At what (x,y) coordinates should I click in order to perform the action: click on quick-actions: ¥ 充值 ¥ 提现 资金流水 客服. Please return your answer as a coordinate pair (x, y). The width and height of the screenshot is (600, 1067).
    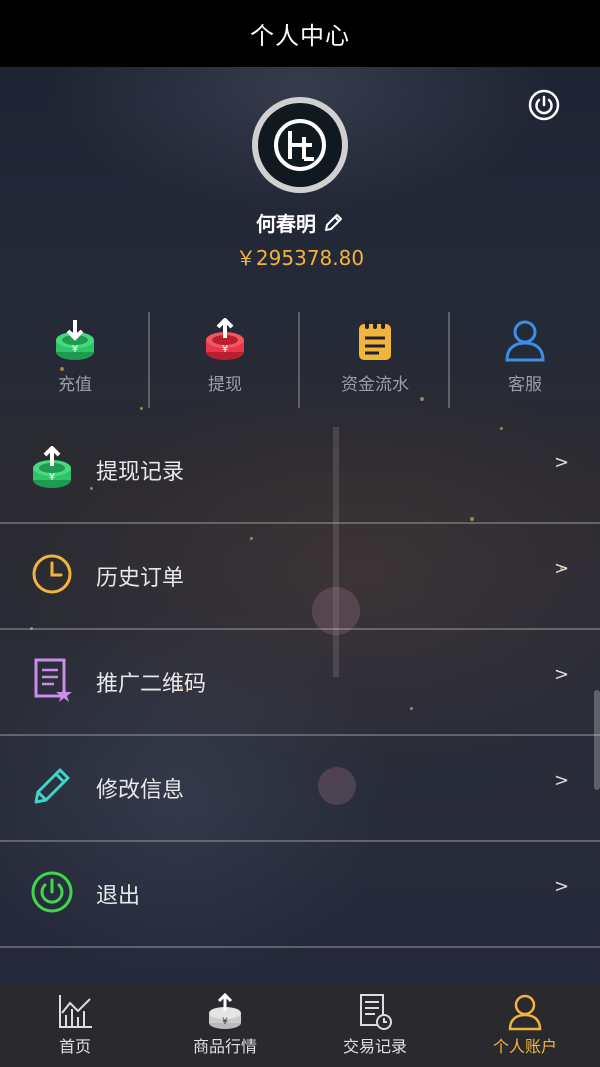
    Looking at the image, I should click on (300, 360).